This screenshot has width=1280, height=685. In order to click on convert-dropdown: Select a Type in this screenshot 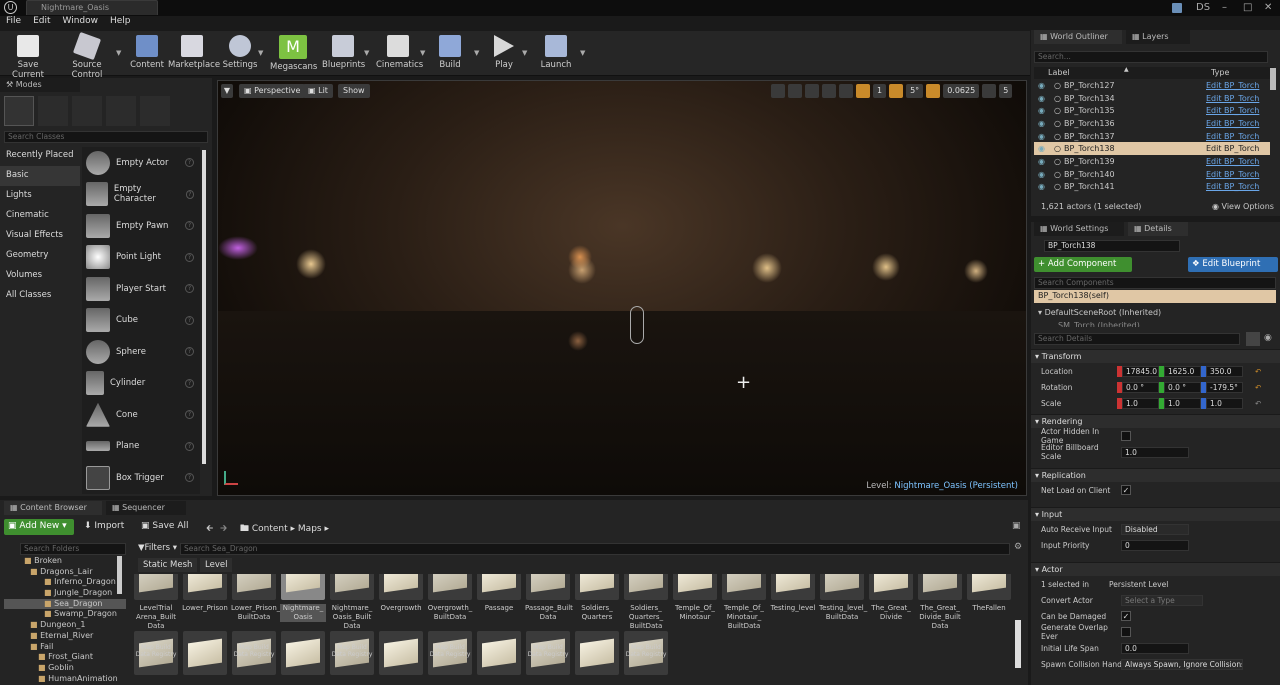, I will do `click(1162, 600)`.